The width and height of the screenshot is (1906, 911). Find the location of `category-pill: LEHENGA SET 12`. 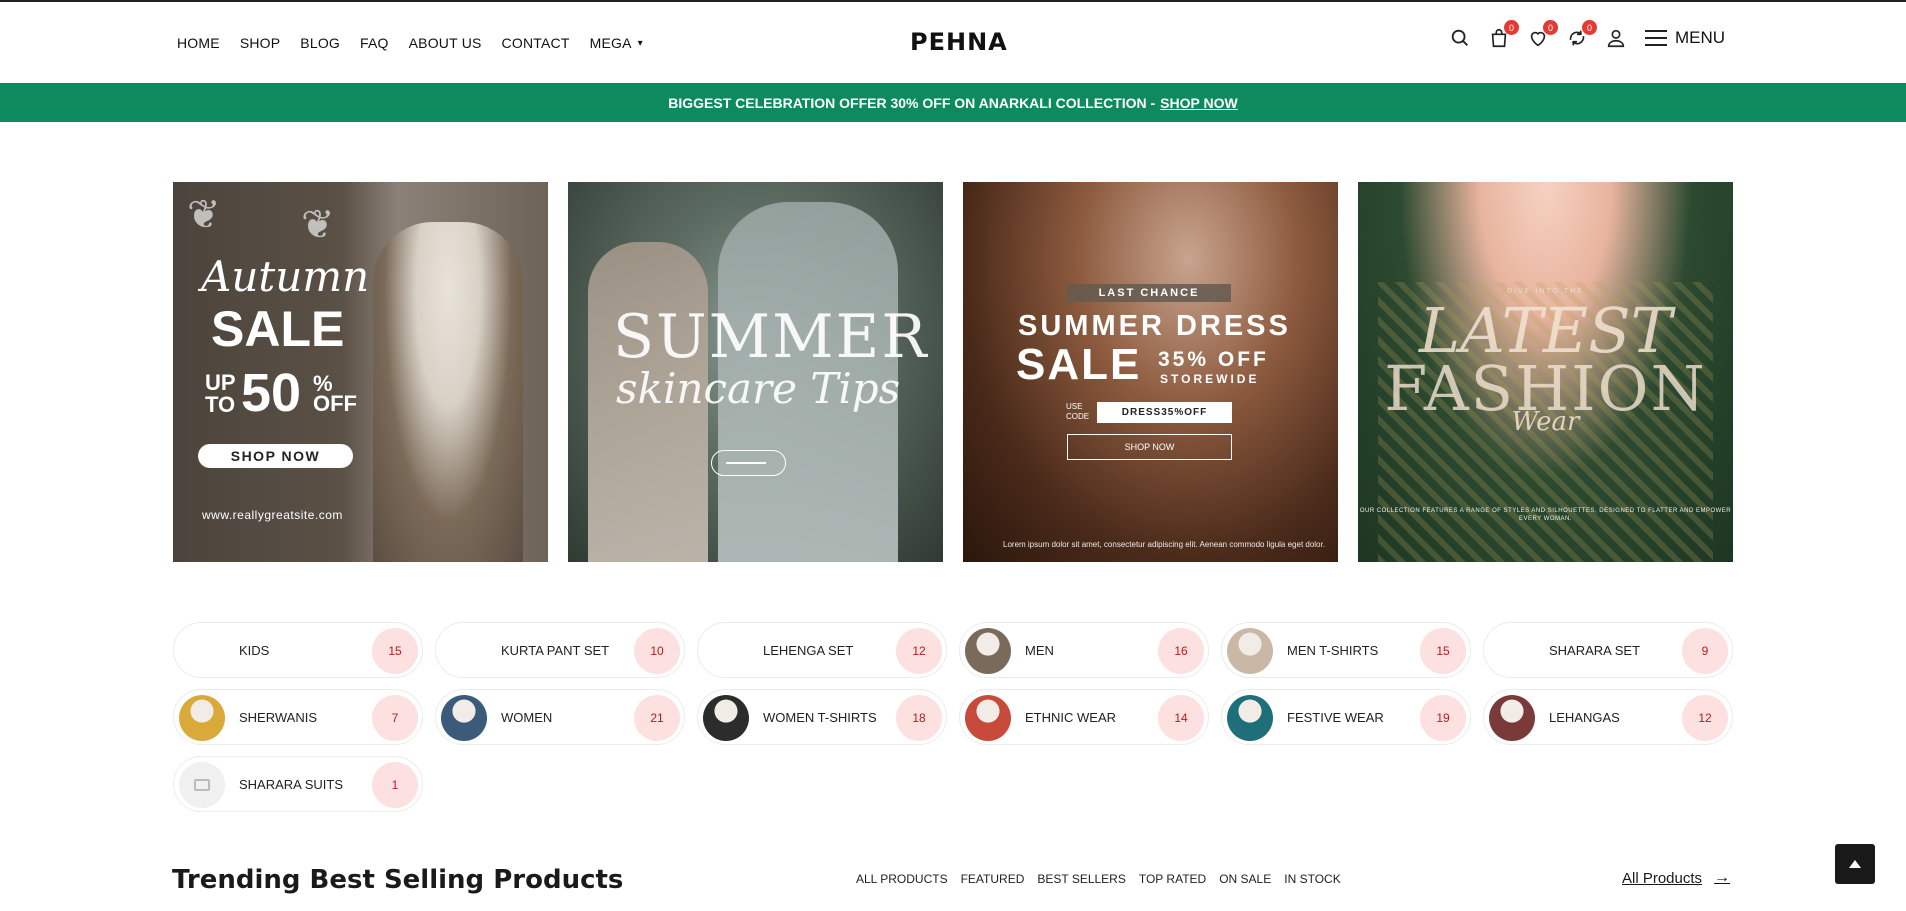

category-pill: LEHENGA SET 12 is located at coordinates (822, 650).